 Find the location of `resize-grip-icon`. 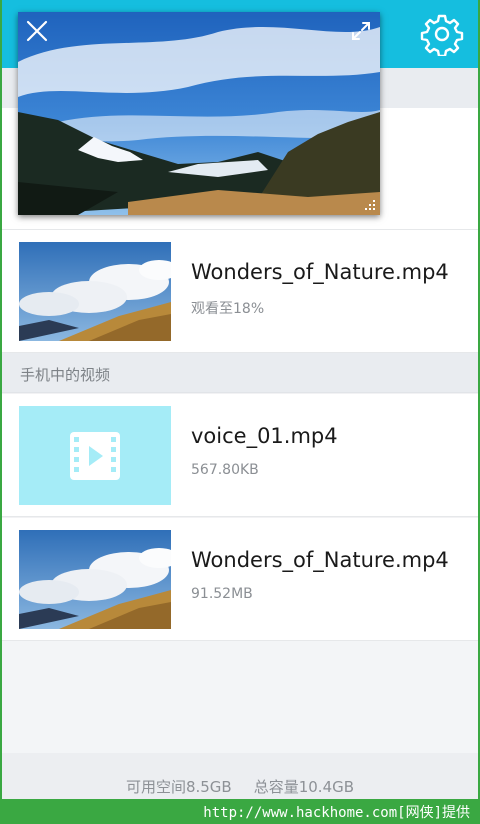

resize-grip-icon is located at coordinates (370, 205).